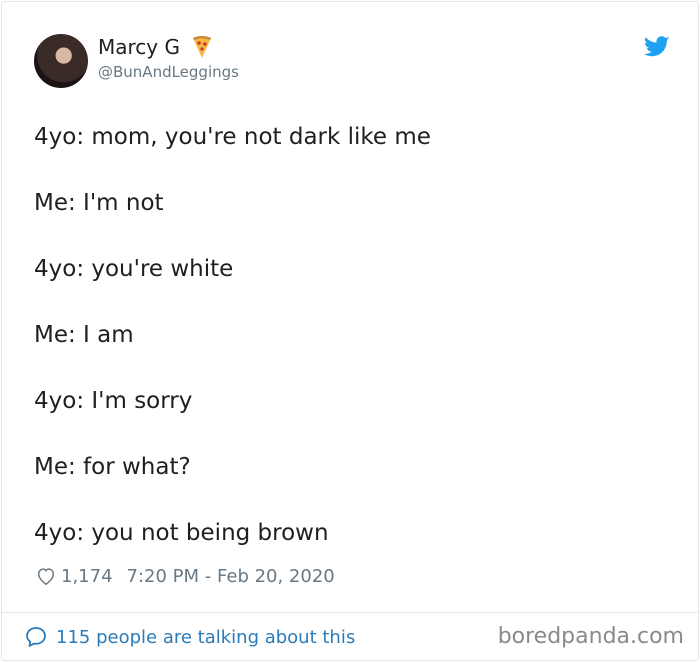  I want to click on footer-divider, so click(350, 612).